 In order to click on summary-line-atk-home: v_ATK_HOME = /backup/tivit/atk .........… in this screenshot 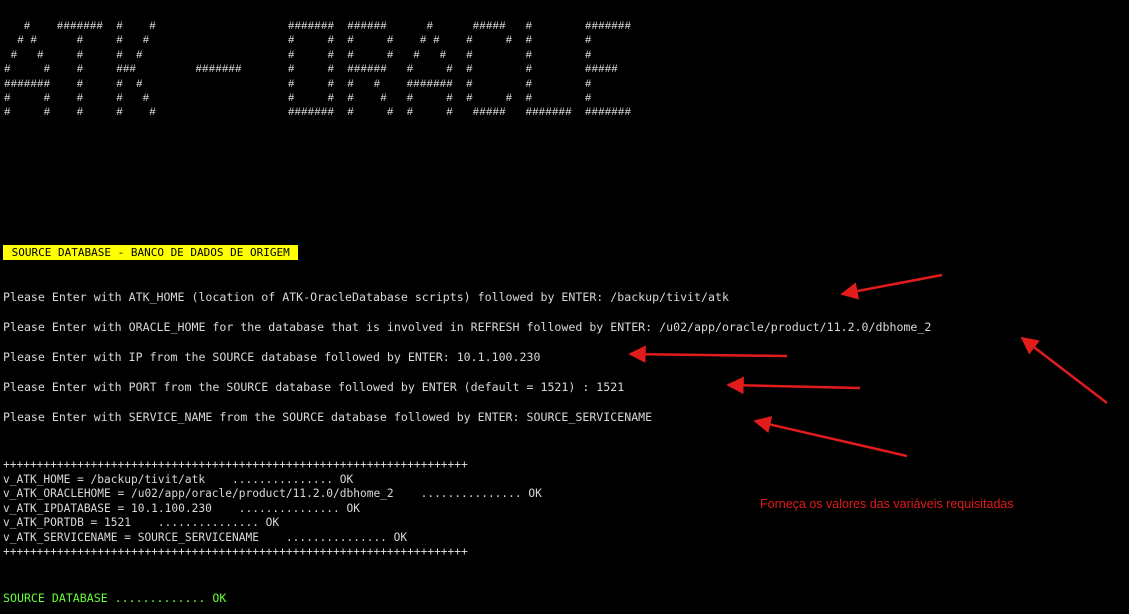, I will do `click(178, 479)`.